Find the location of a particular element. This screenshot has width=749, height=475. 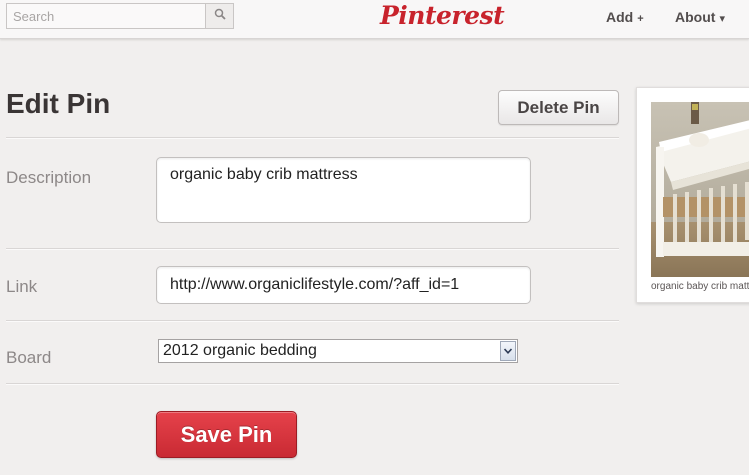

pin-preview-card: organic baby crib mattress is located at coordinates (692, 195).